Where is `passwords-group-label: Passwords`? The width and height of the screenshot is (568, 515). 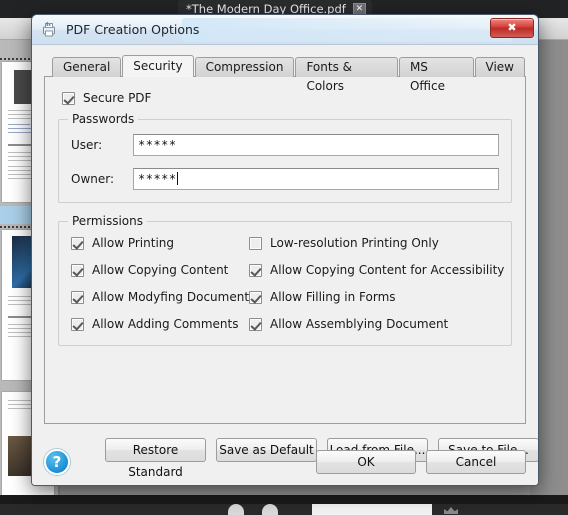 passwords-group-label: Passwords is located at coordinates (103, 119).